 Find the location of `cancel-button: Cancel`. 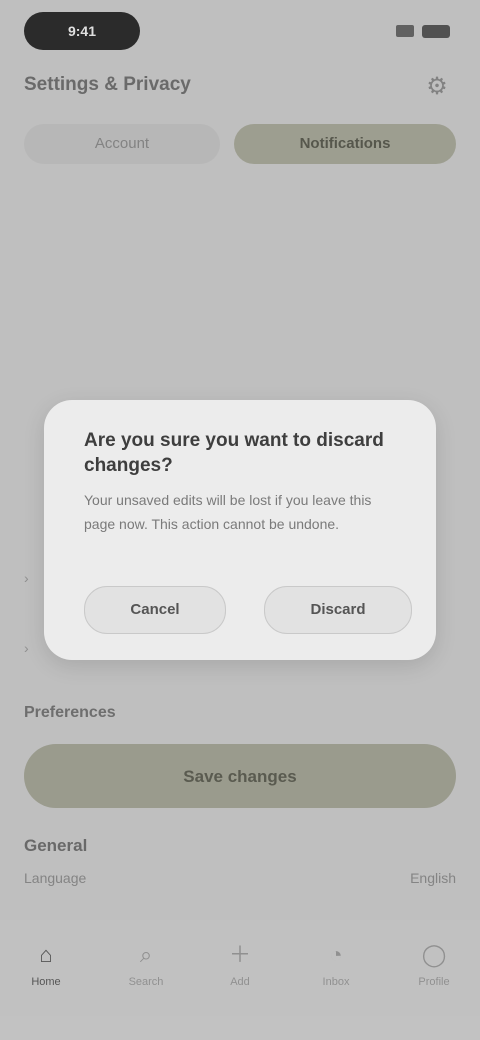

cancel-button: Cancel is located at coordinates (155, 610).